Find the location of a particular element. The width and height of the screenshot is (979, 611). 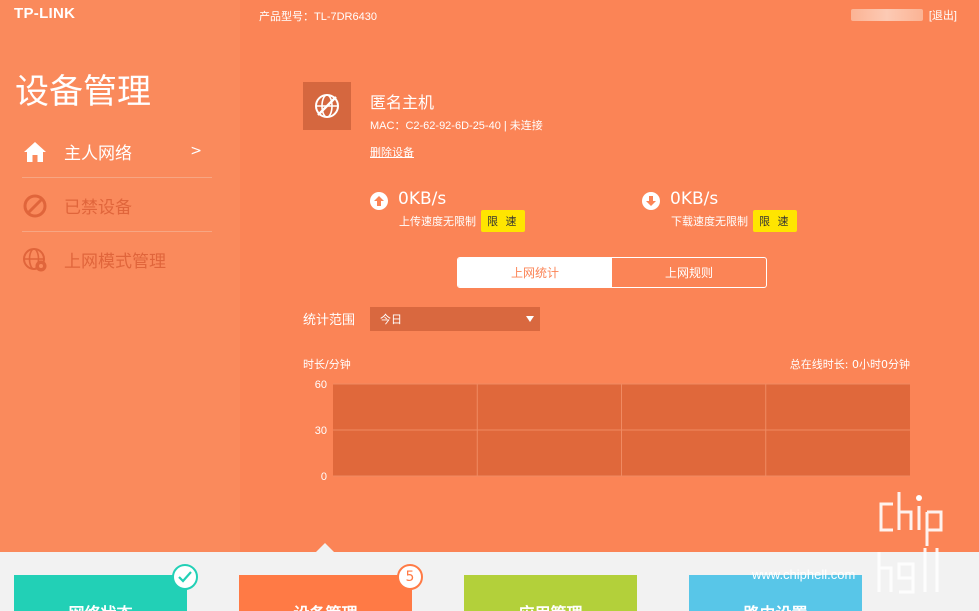

tile-label: 设备管理 is located at coordinates (325, 605).